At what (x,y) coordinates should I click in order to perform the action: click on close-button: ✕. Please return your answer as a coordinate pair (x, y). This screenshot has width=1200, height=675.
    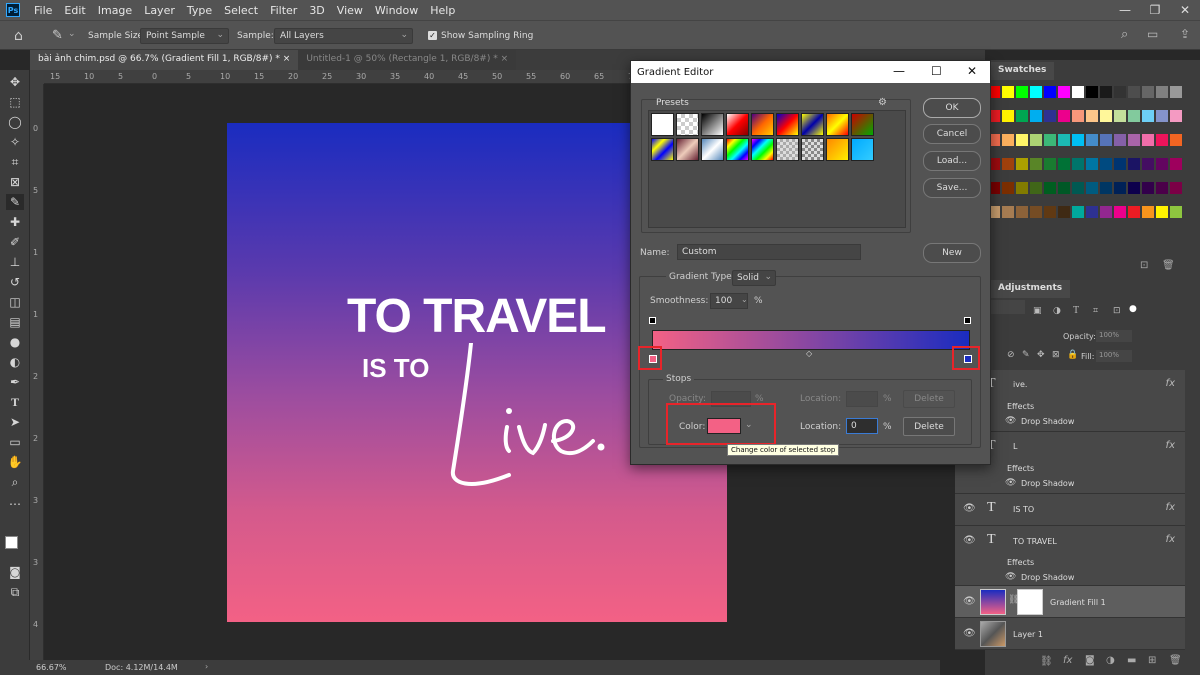
    Looking at the image, I should click on (1185, 10).